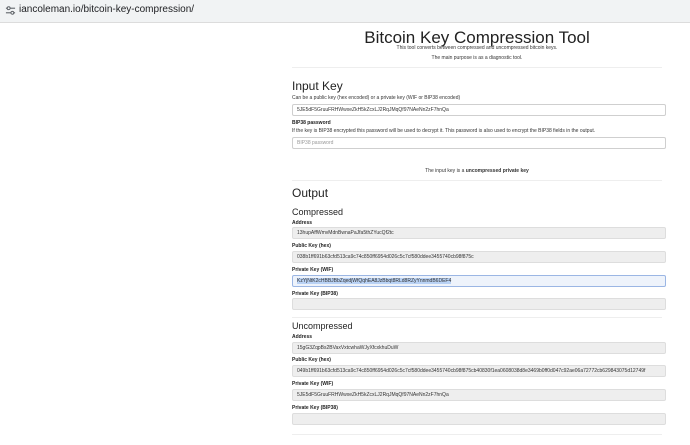  What do you see at coordinates (315, 408) in the screenshot?
I see `uncompressed-bip38-label: Private Key (BIP38)` at bounding box center [315, 408].